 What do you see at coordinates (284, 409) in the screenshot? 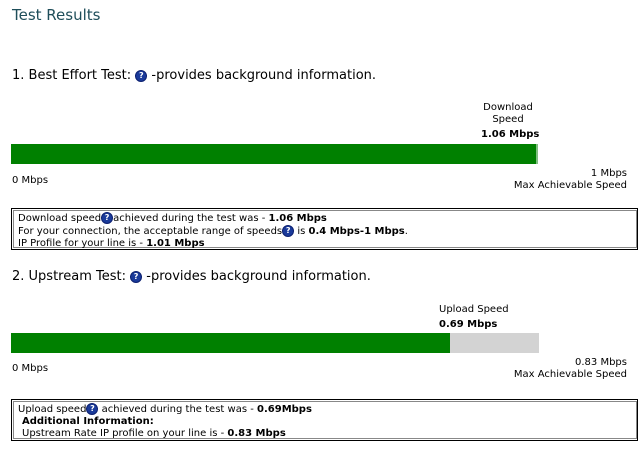
I see `upload-info-line1-value: 0.69Mbps` at bounding box center [284, 409].